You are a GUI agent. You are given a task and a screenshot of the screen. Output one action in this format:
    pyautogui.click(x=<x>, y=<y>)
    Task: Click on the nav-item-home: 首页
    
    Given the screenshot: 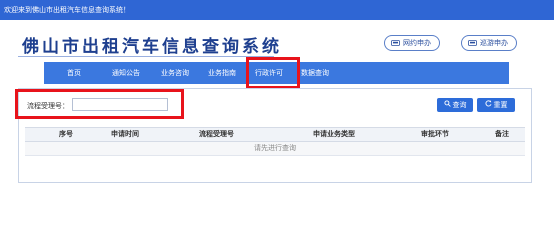 What is the action you would take?
    pyautogui.click(x=74, y=73)
    